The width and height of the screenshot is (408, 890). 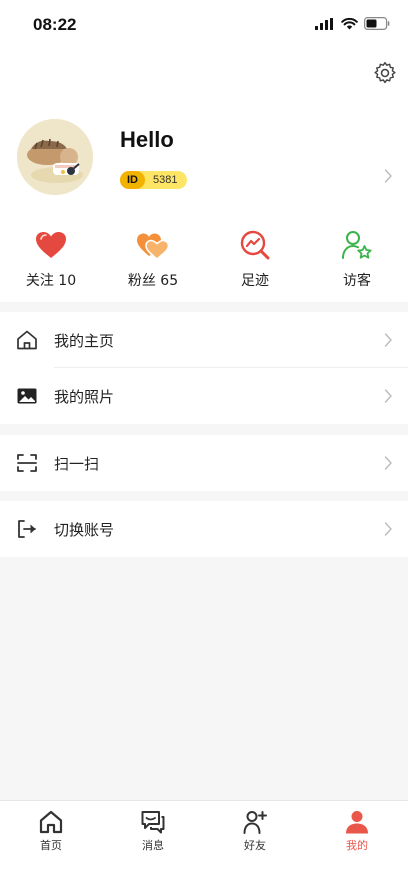 I want to click on menu-switch-account-label: 切换账号, so click(x=84, y=529).